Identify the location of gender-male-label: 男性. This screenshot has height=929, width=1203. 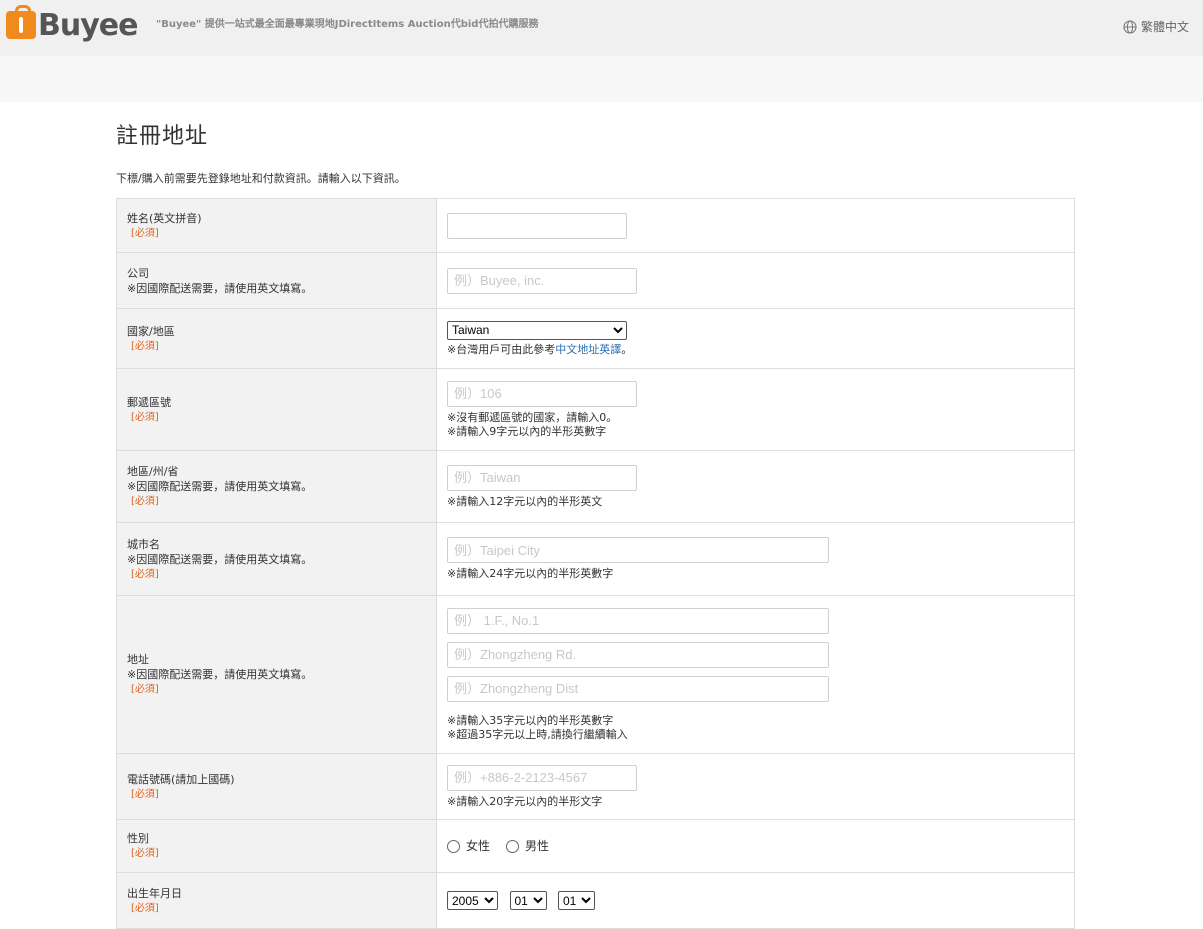
(537, 846).